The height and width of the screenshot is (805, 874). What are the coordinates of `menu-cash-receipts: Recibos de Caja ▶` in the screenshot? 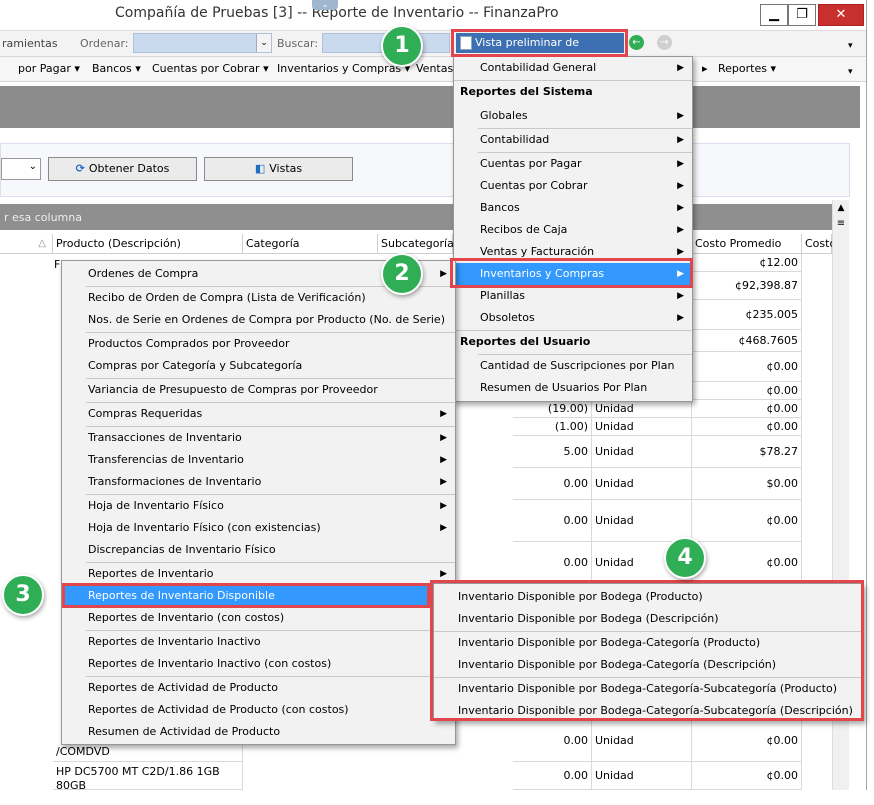 It's located at (573, 230).